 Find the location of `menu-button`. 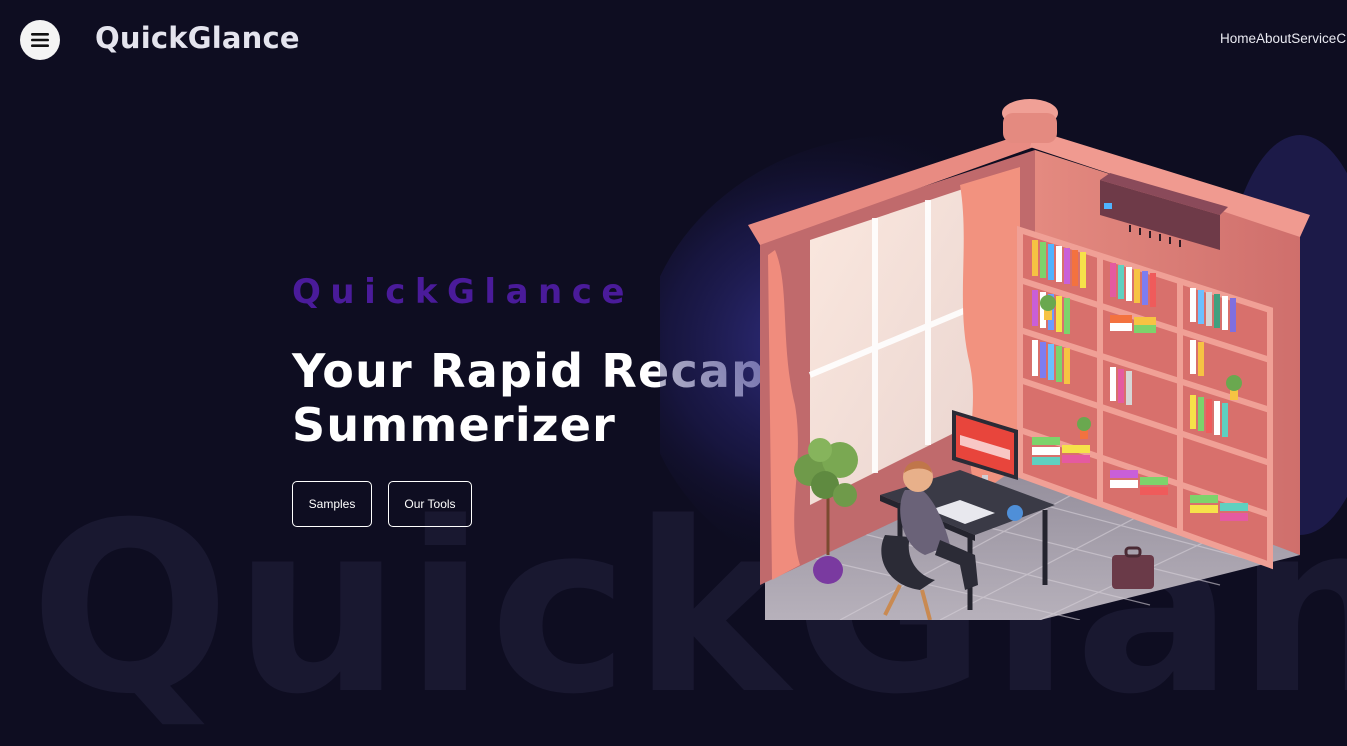

menu-button is located at coordinates (40, 40).